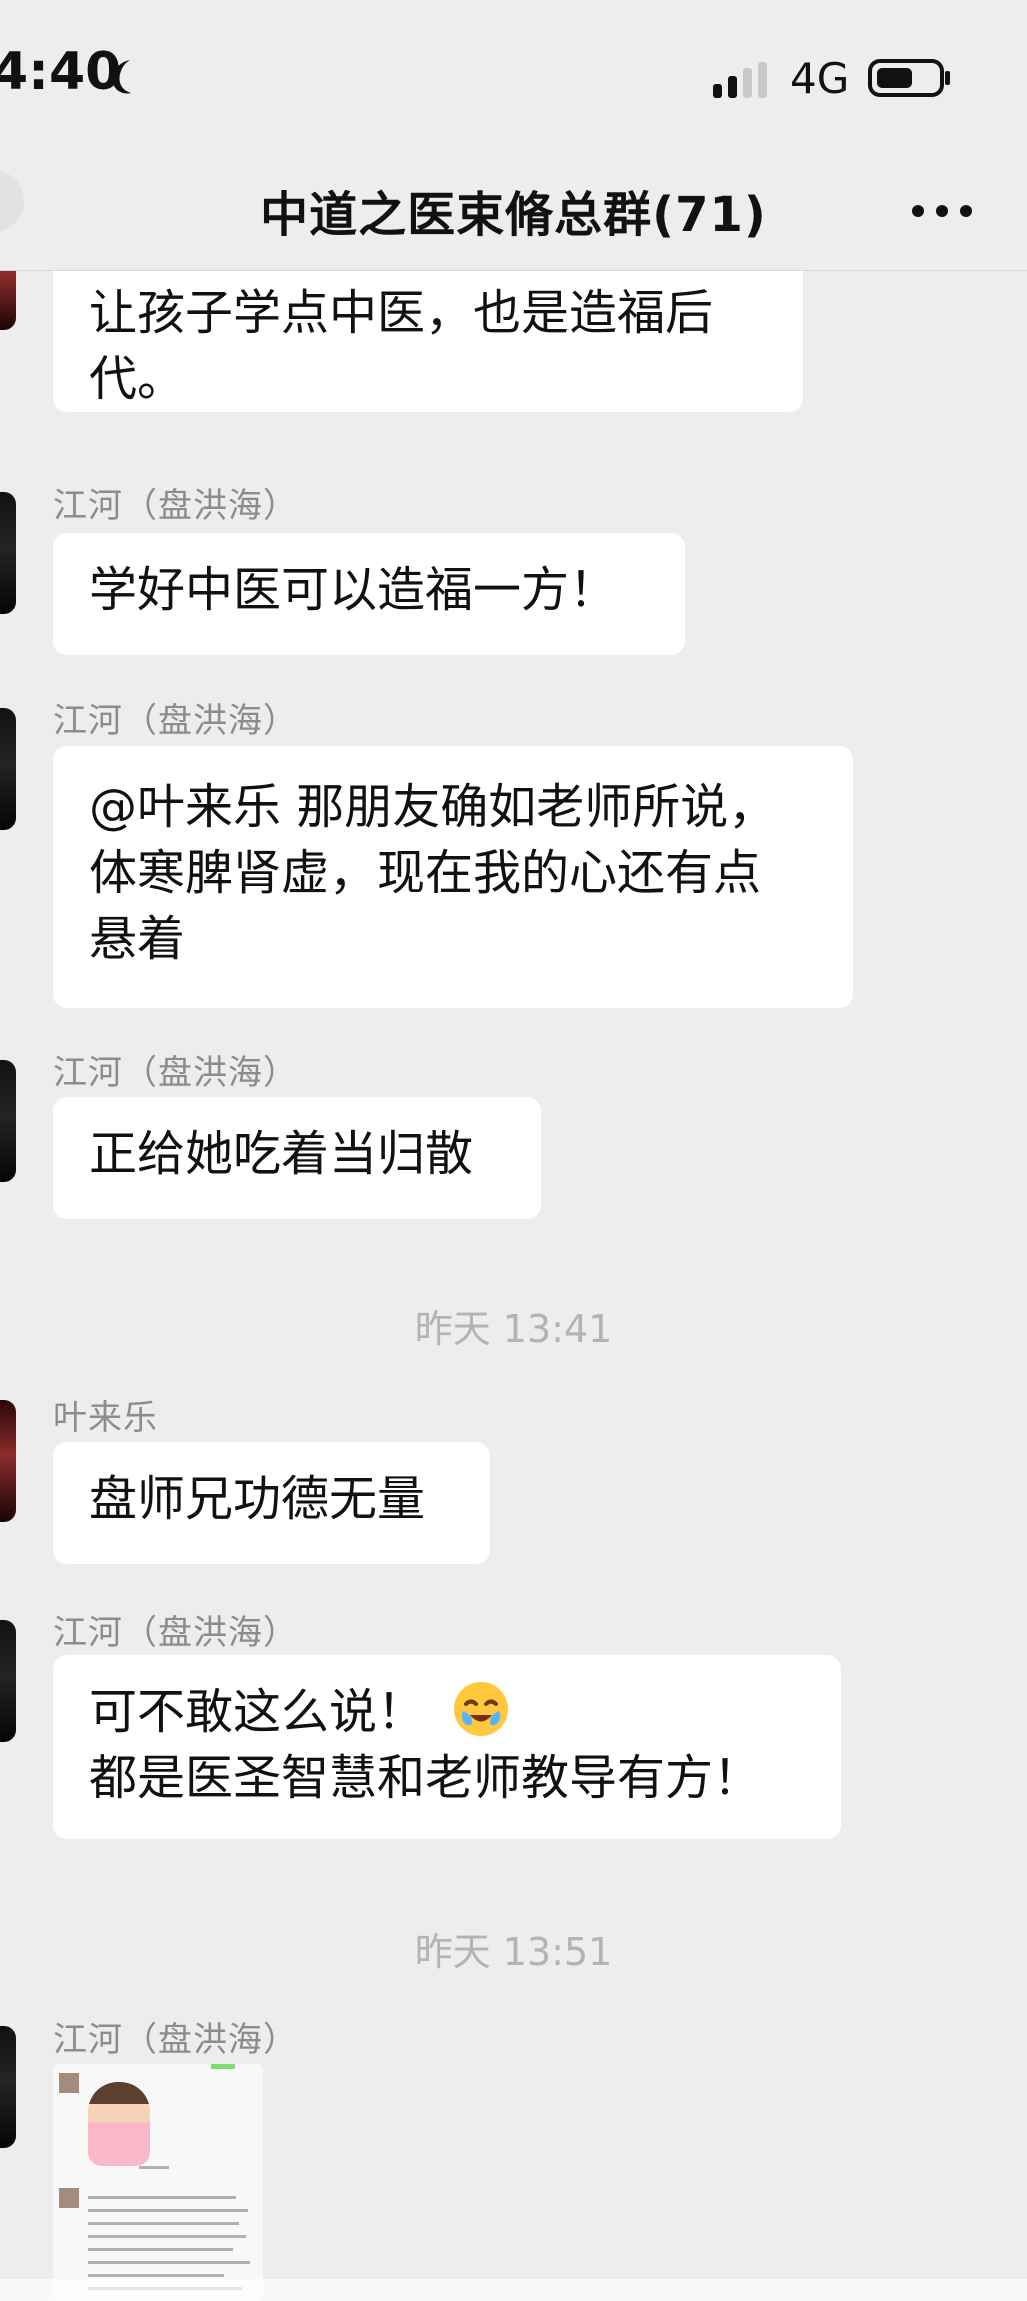 This screenshot has width=1027, height=2301. I want to click on face-with-hand-over-mouth-crying-emoji, so click(481, 1709).